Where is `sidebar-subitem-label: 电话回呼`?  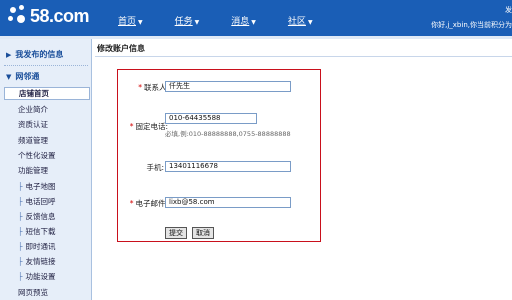
sidebar-subitem-label: 电话回呼 is located at coordinates (40, 201).